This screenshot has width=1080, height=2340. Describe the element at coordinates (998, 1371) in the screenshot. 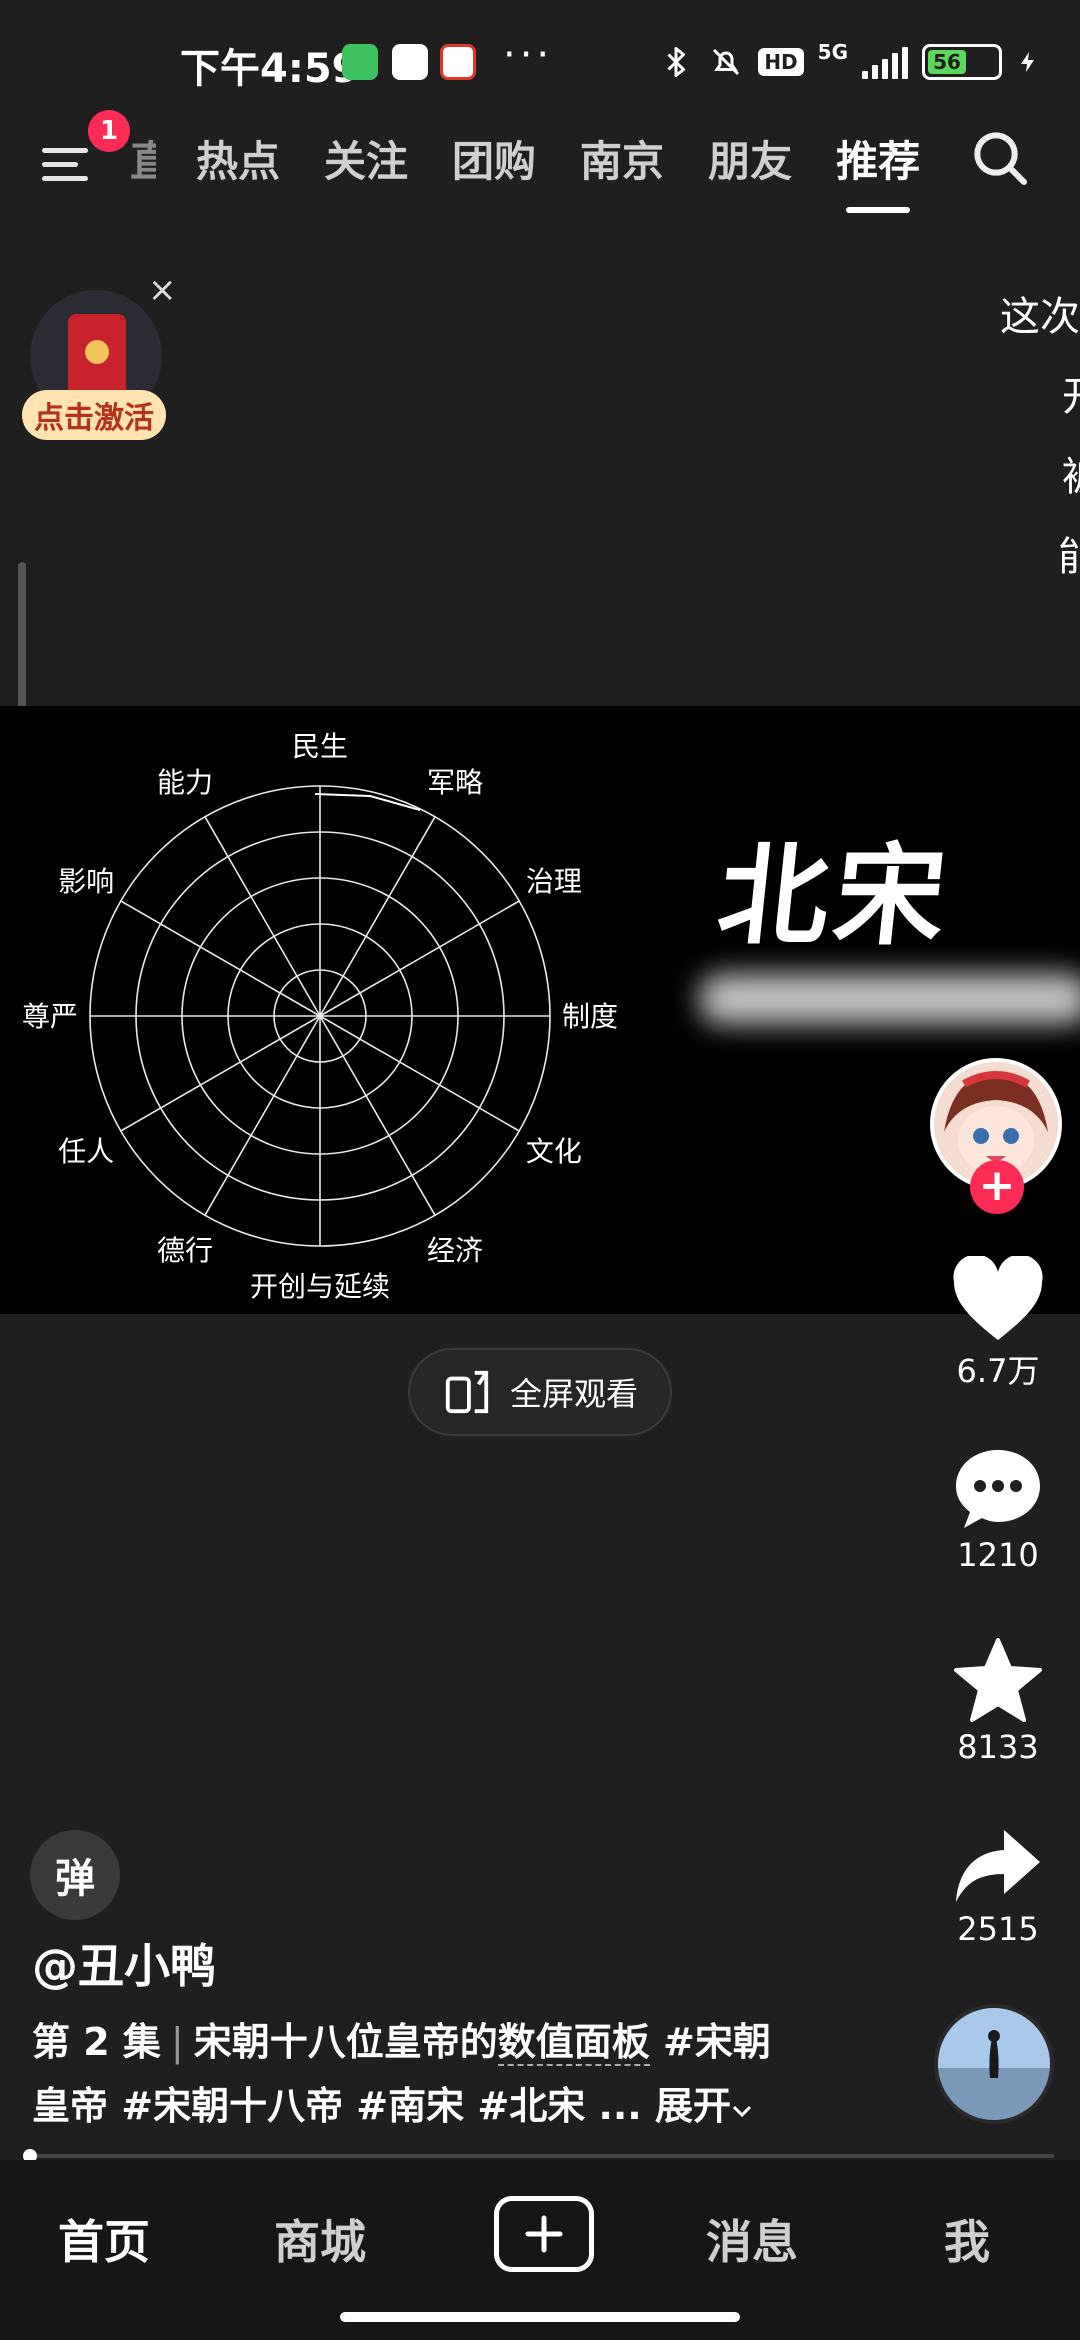

I see `like-count: 6.7万` at that location.